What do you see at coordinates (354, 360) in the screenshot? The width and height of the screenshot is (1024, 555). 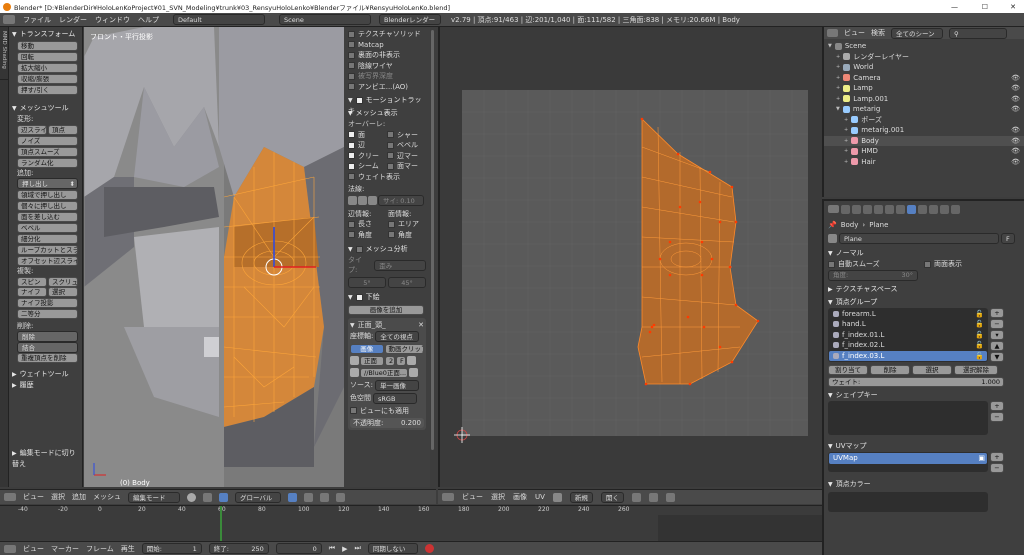 I see `image-browse-icon` at bounding box center [354, 360].